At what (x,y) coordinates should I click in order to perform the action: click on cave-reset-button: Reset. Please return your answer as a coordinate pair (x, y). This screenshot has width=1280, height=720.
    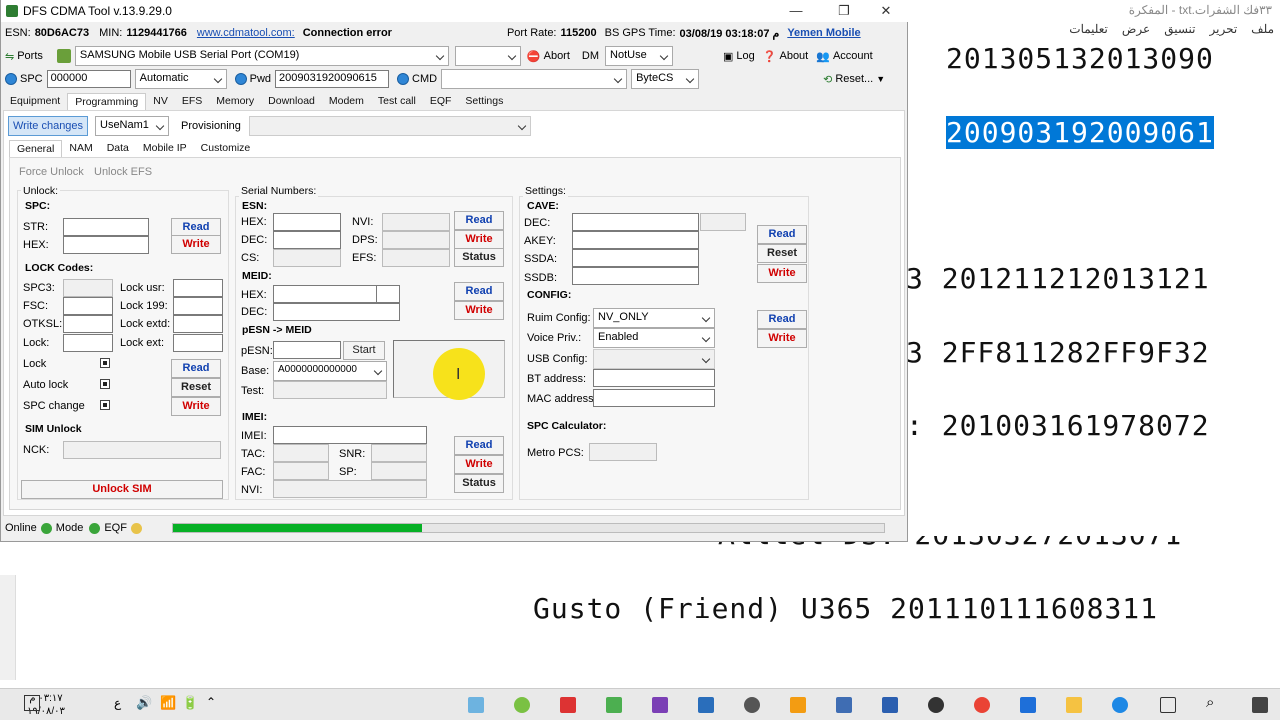
    Looking at the image, I should click on (782, 253).